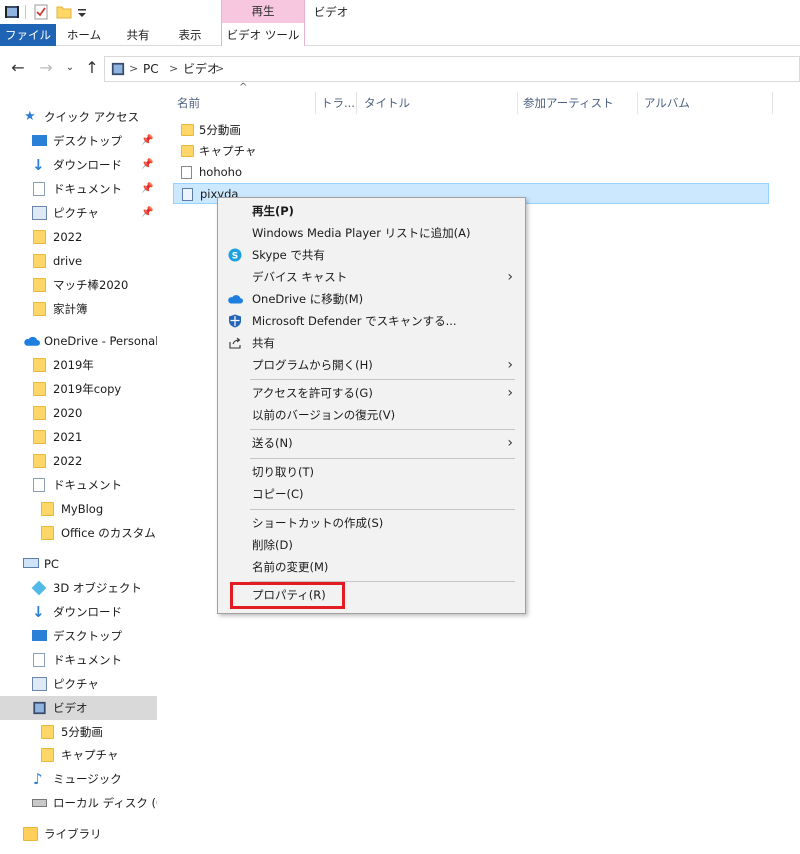 Image resolution: width=800 pixels, height=854 pixels. What do you see at coordinates (371, 494) in the screenshot?
I see `menu-item-copy: コピー(C)` at bounding box center [371, 494].